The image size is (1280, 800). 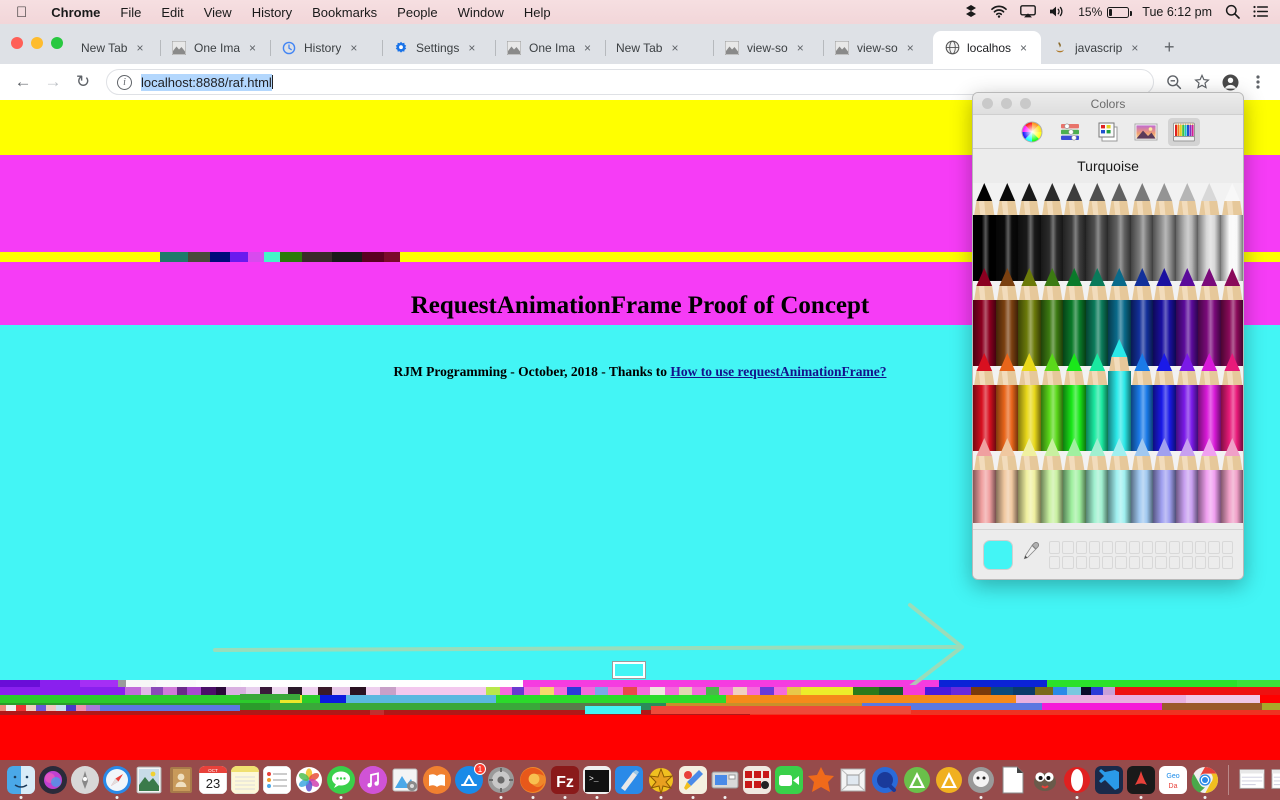 What do you see at coordinates (181, 780) in the screenshot?
I see `dock-item-contacts` at bounding box center [181, 780].